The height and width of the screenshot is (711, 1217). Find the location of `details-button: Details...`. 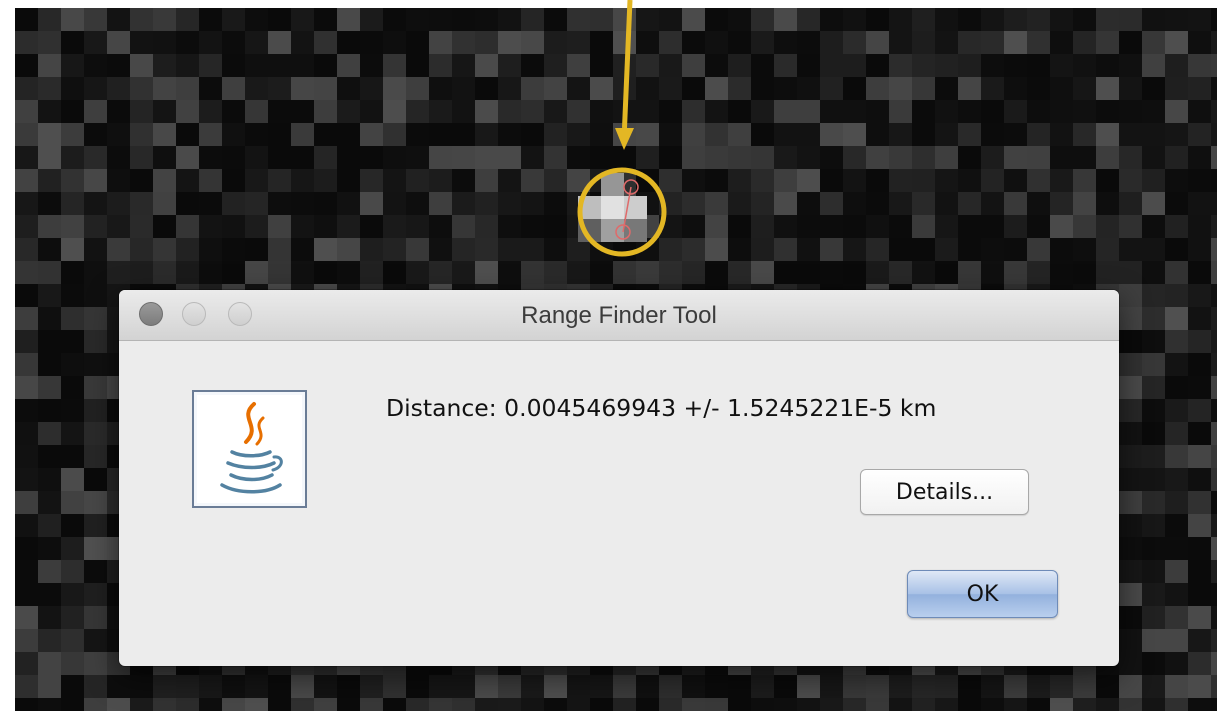

details-button: Details... is located at coordinates (944, 492).